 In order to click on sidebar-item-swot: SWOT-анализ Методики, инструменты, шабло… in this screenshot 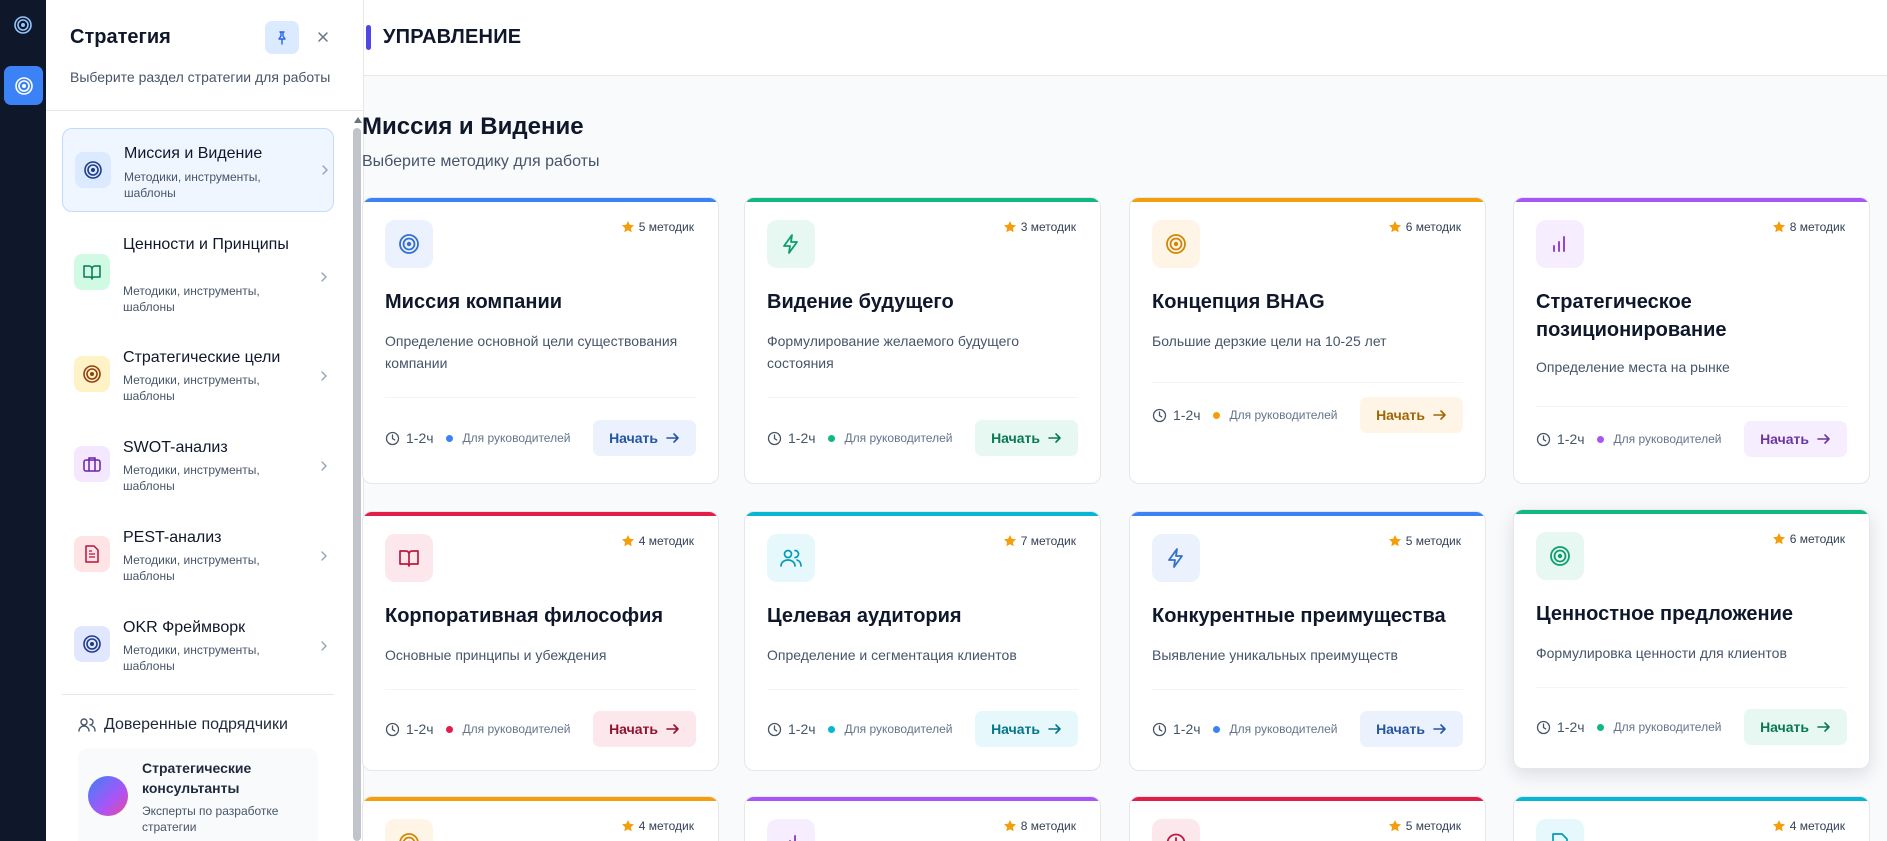, I will do `click(198, 478)`.